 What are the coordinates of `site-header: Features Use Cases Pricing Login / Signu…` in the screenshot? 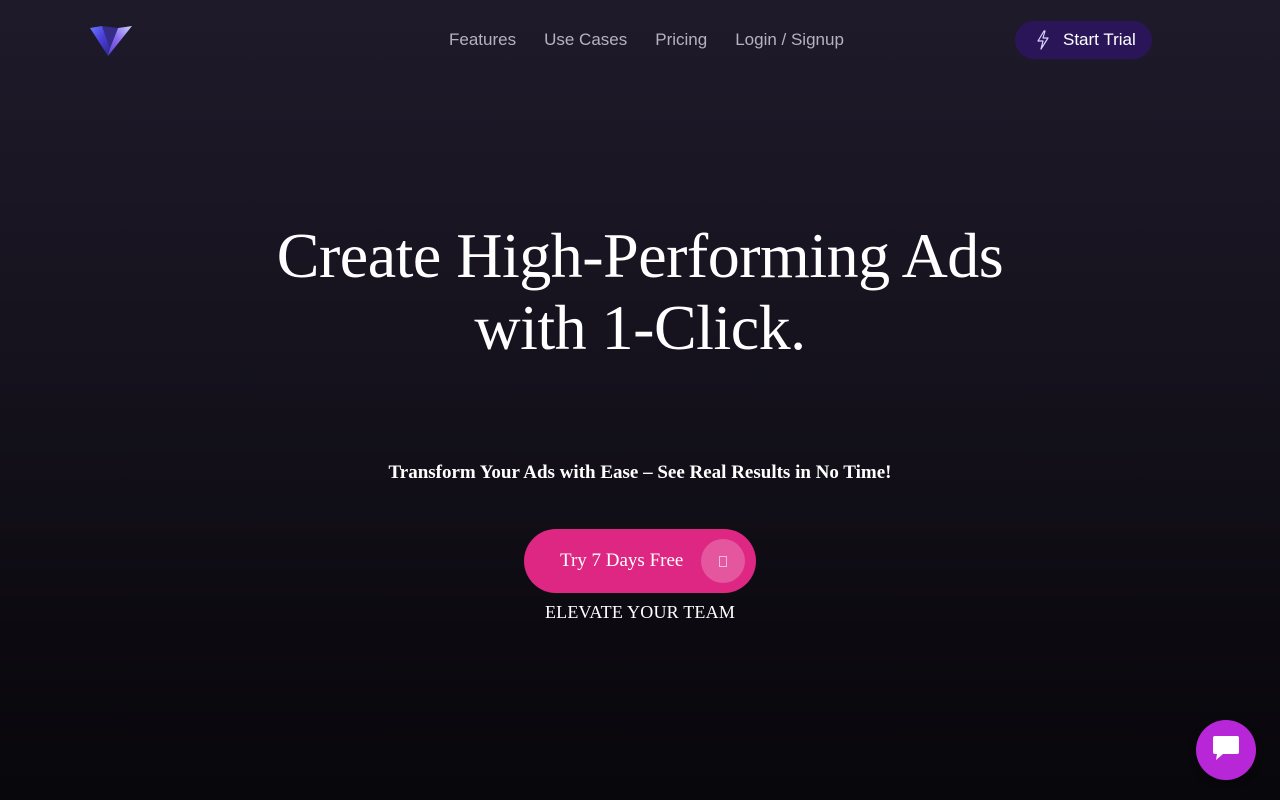 It's located at (640, 40).